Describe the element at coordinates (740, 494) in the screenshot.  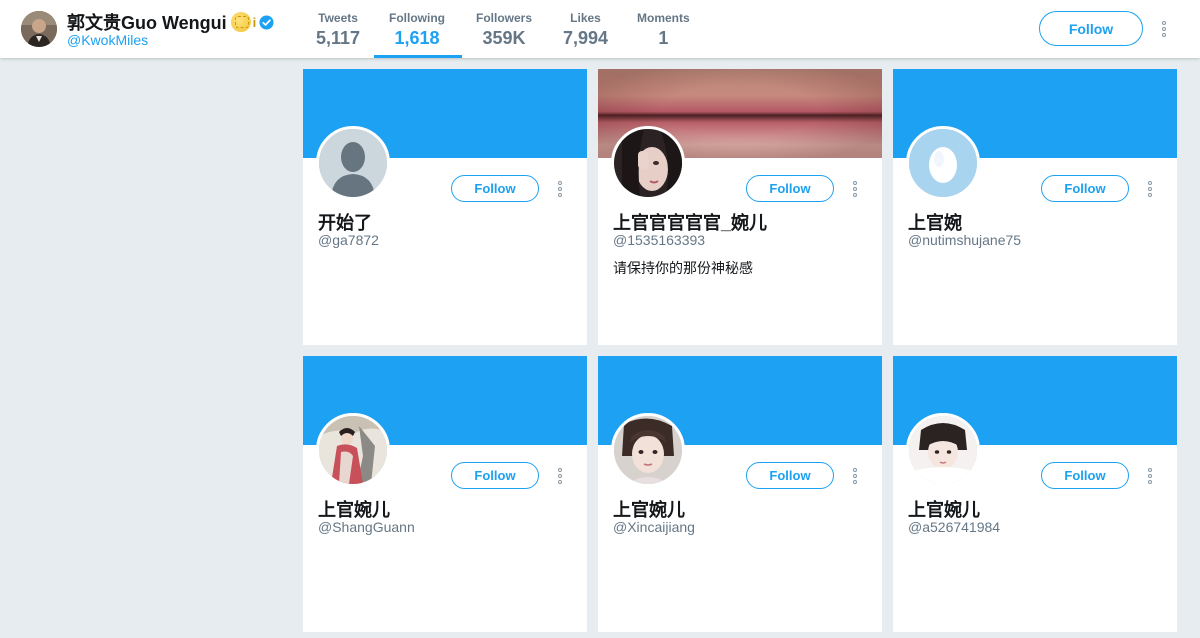
I see `user-card: Follow 上官婉儿 @Xincaijiang` at that location.